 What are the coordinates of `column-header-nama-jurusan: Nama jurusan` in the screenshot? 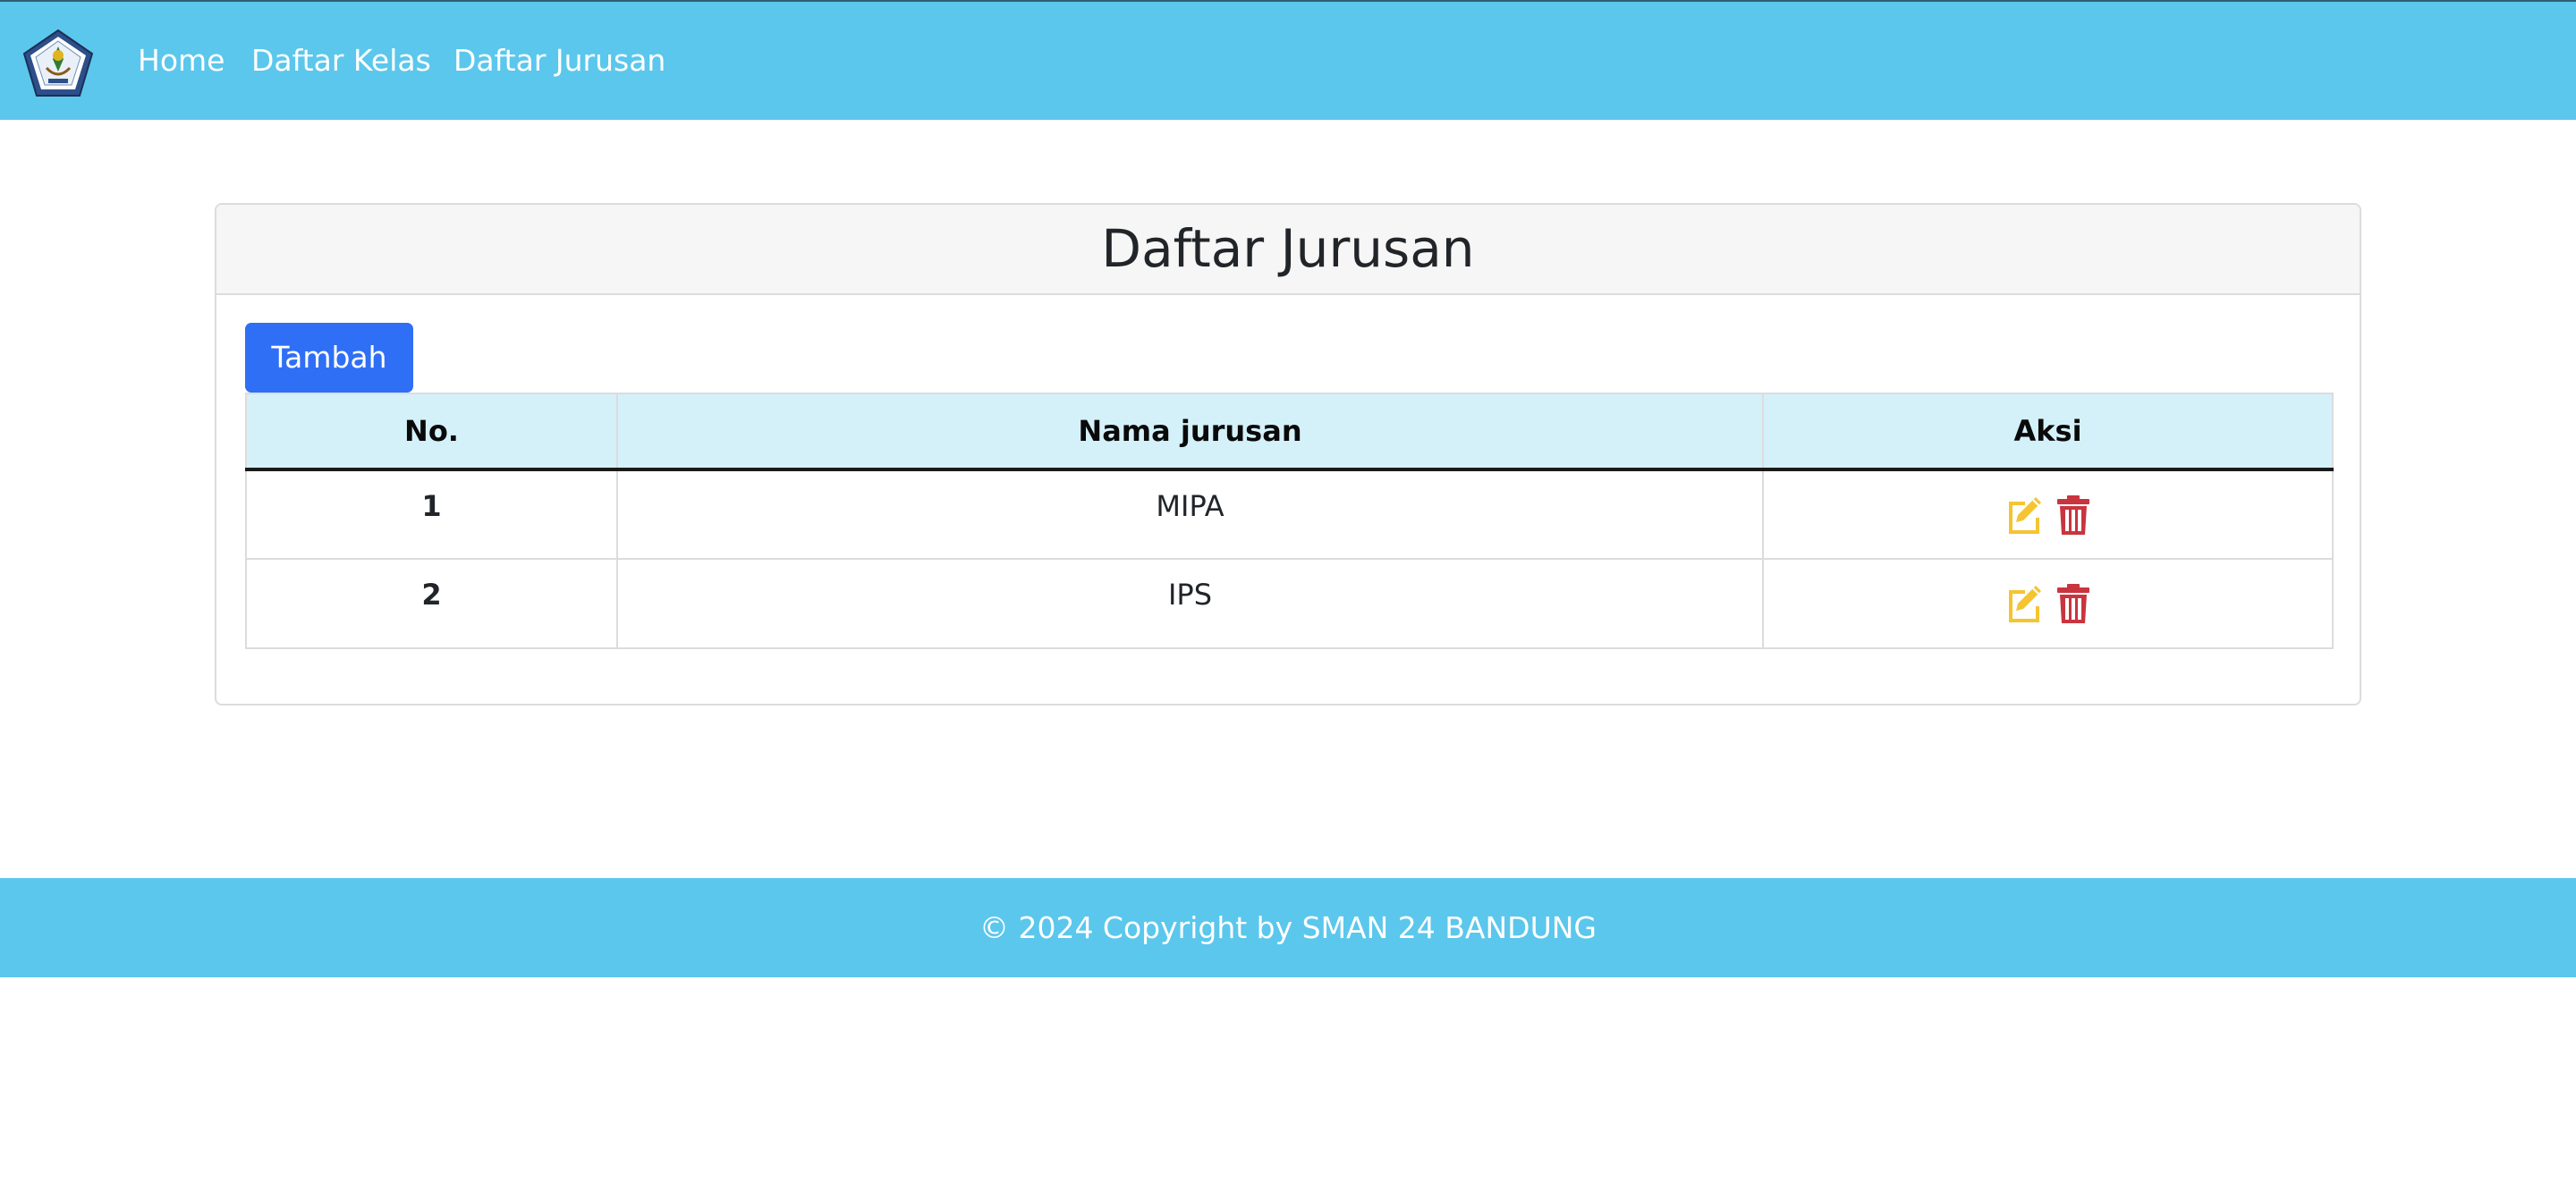 It's located at (1190, 432).